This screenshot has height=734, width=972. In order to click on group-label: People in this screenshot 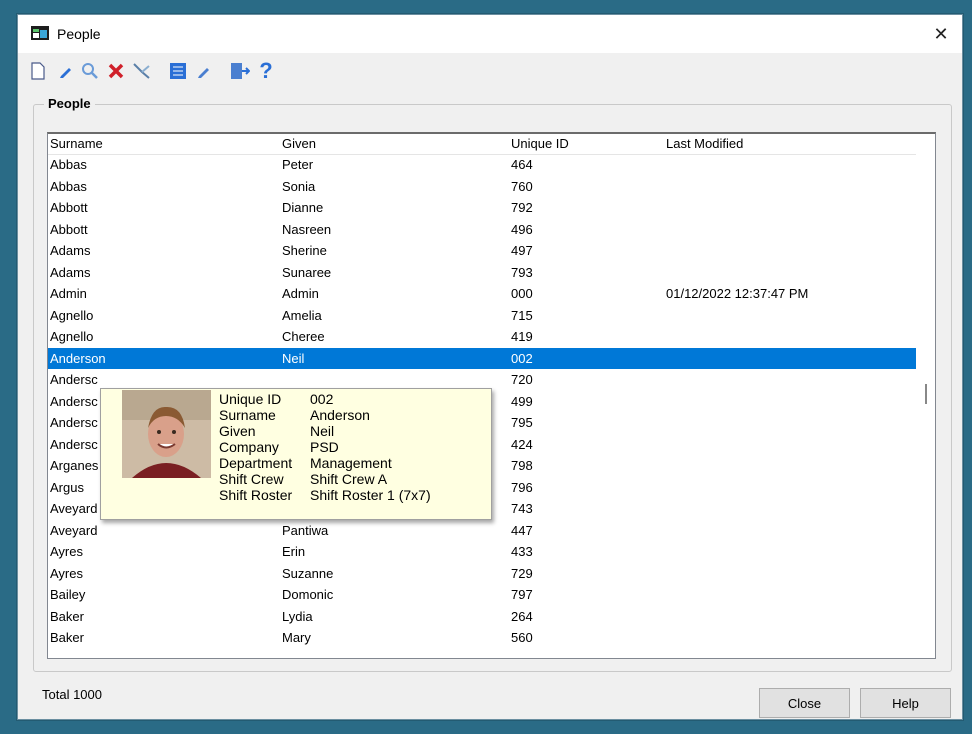, I will do `click(69, 103)`.